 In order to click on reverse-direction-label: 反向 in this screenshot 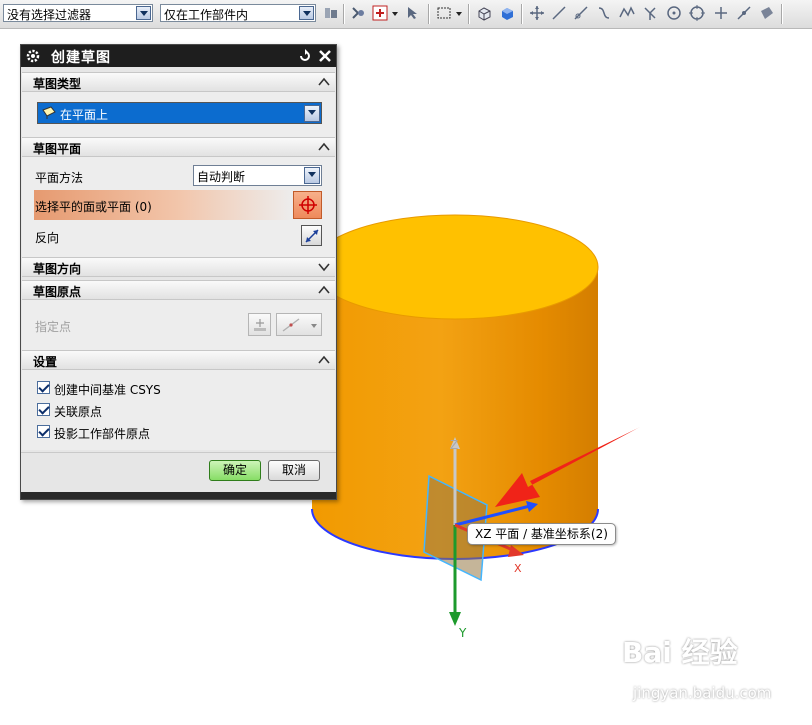, I will do `click(47, 238)`.